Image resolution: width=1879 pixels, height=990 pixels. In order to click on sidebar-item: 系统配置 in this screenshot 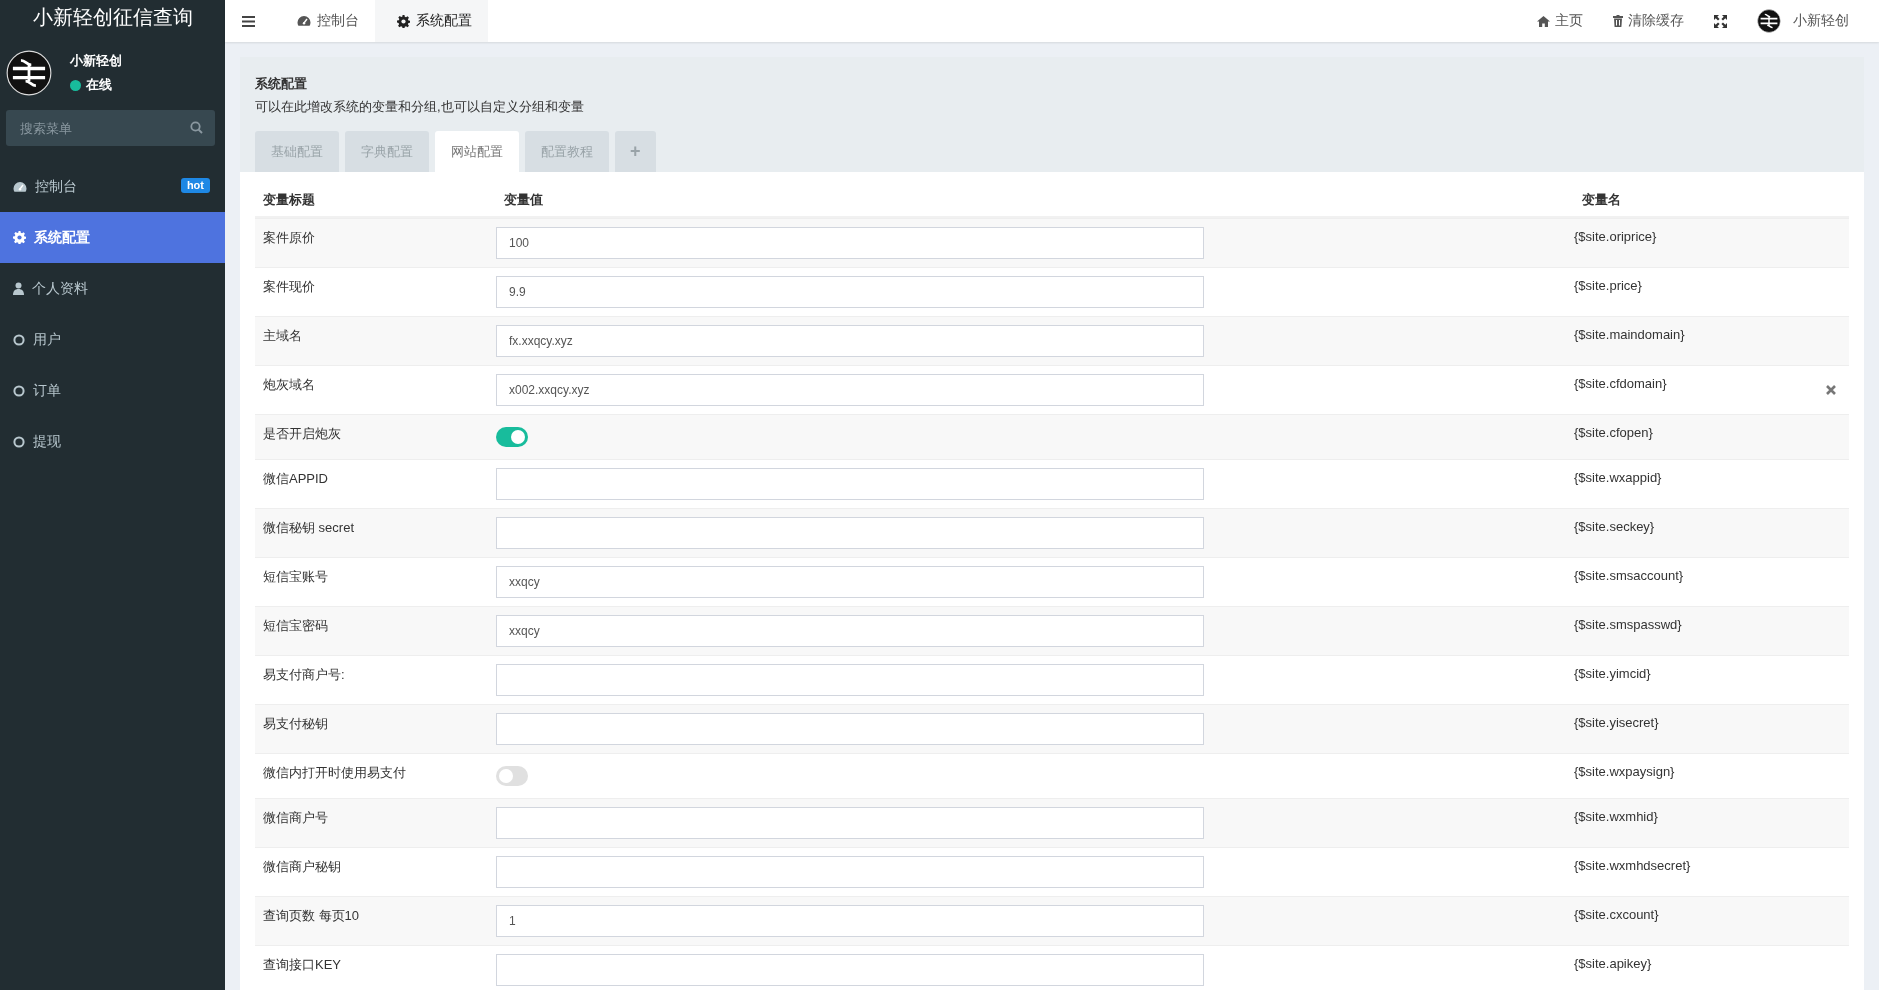, I will do `click(112, 237)`.